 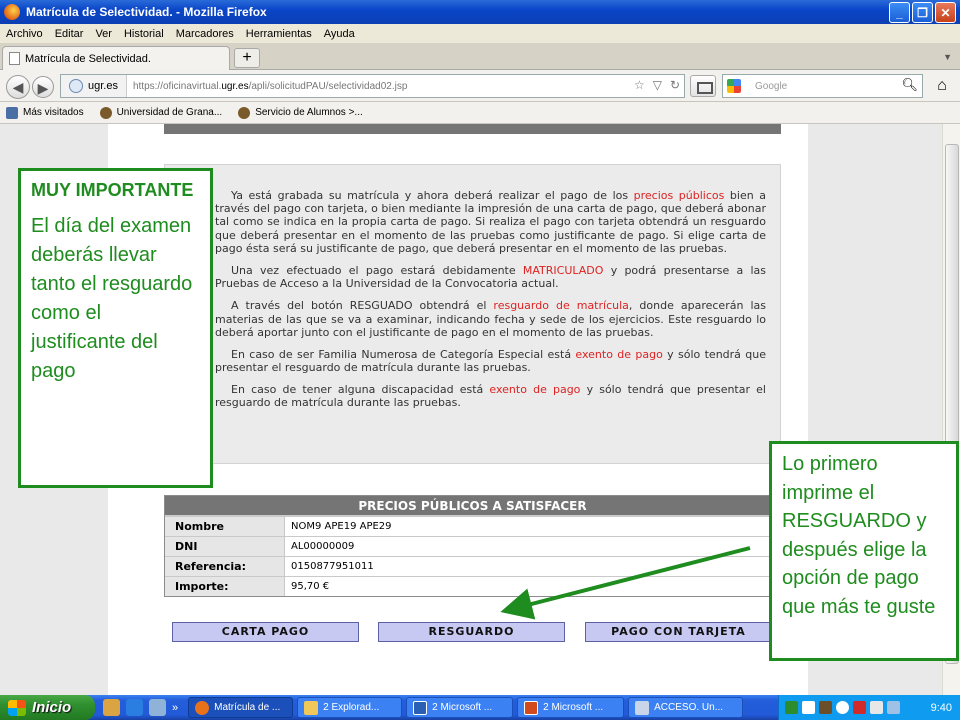 I want to click on url-tools: ☆ ▽ ↻, so click(x=657, y=85).